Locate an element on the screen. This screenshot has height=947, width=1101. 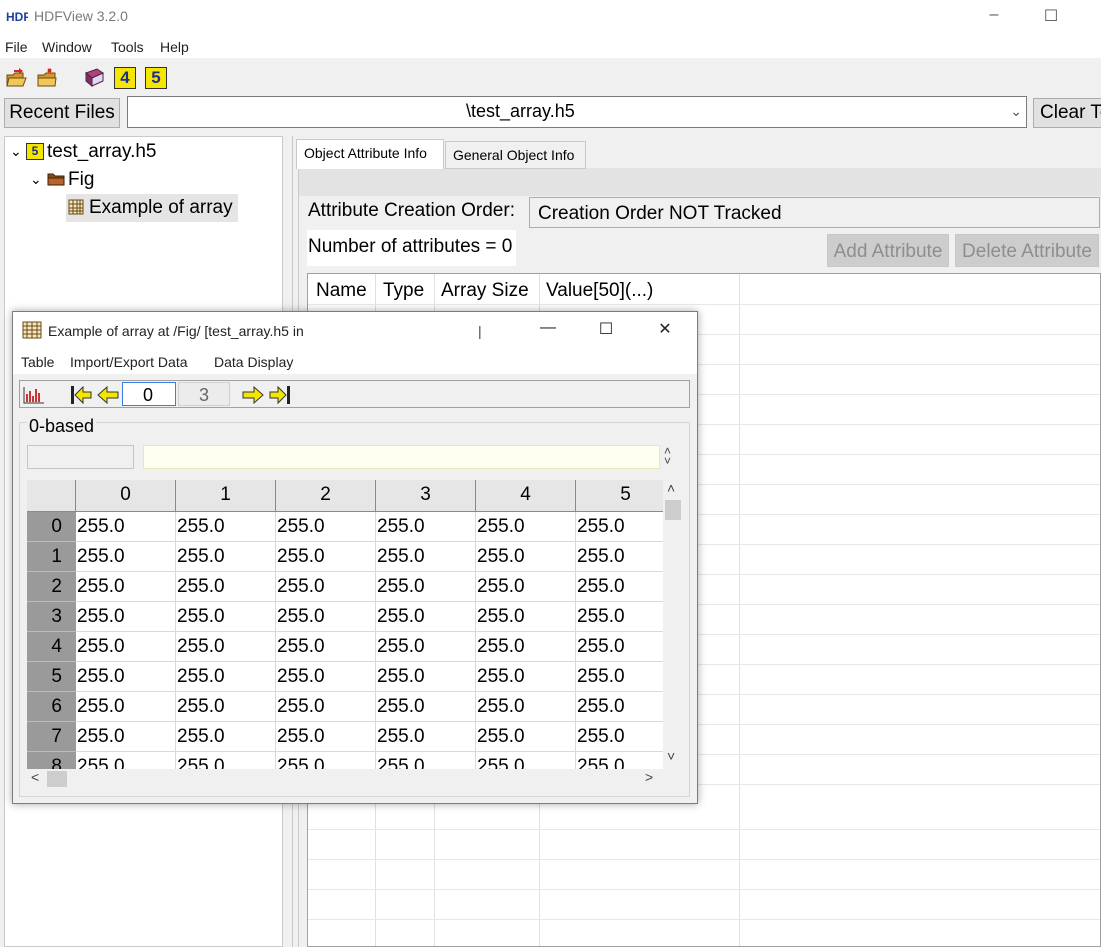
vertical-scroll-thumb is located at coordinates (673, 510).